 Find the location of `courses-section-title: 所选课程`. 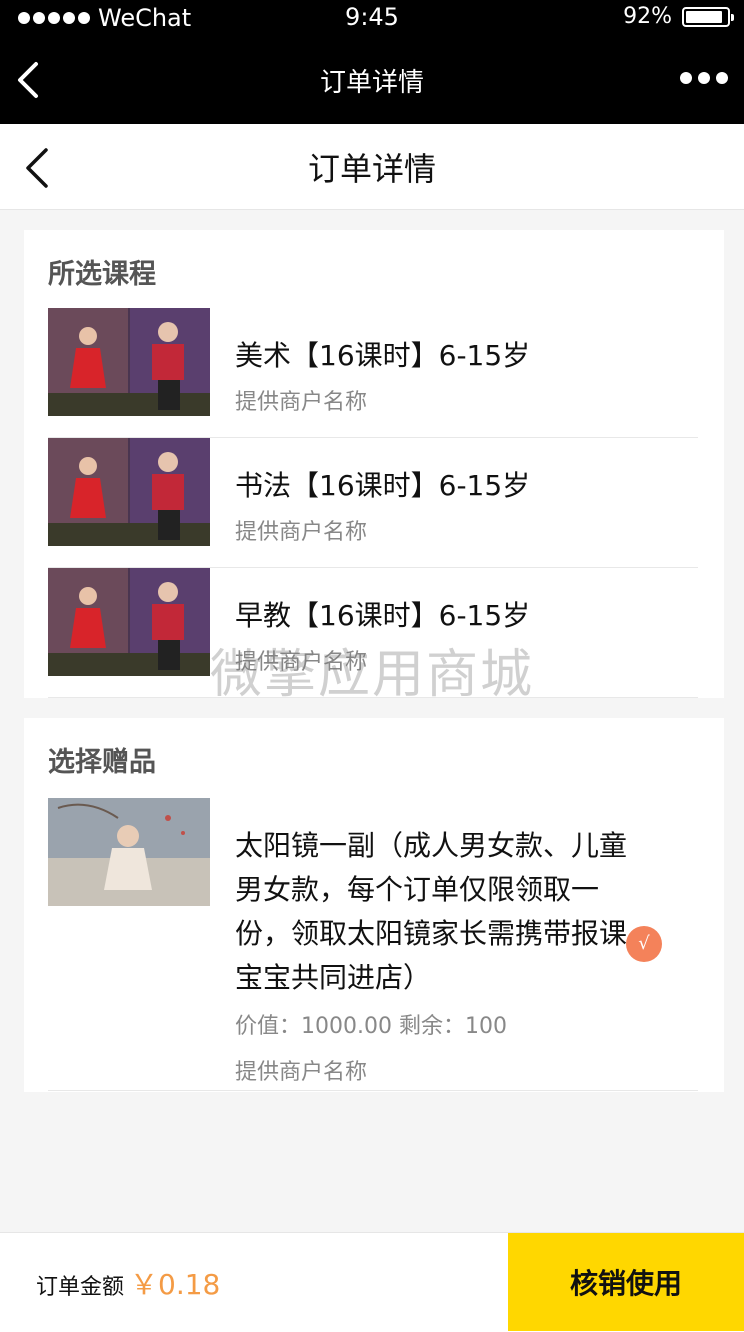

courses-section-title: 所选课程 is located at coordinates (102, 274).